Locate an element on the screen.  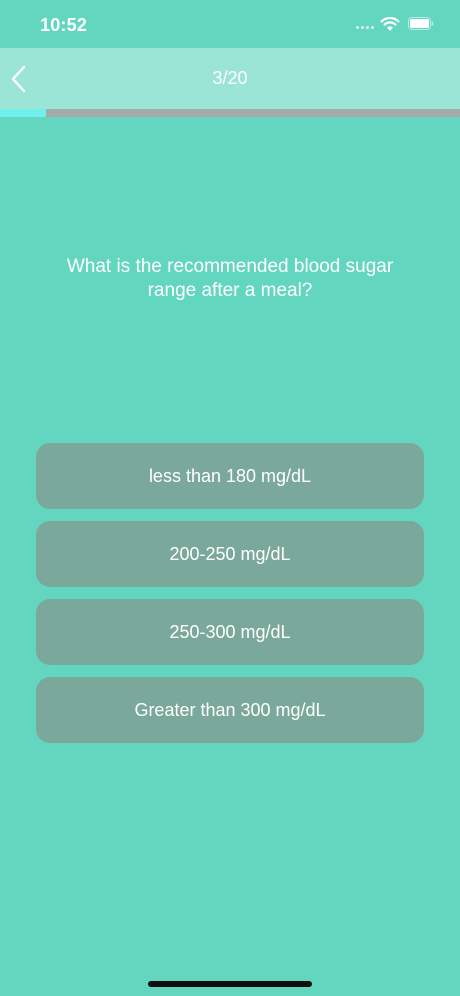
quiz-progress-bar is located at coordinates (230, 113).